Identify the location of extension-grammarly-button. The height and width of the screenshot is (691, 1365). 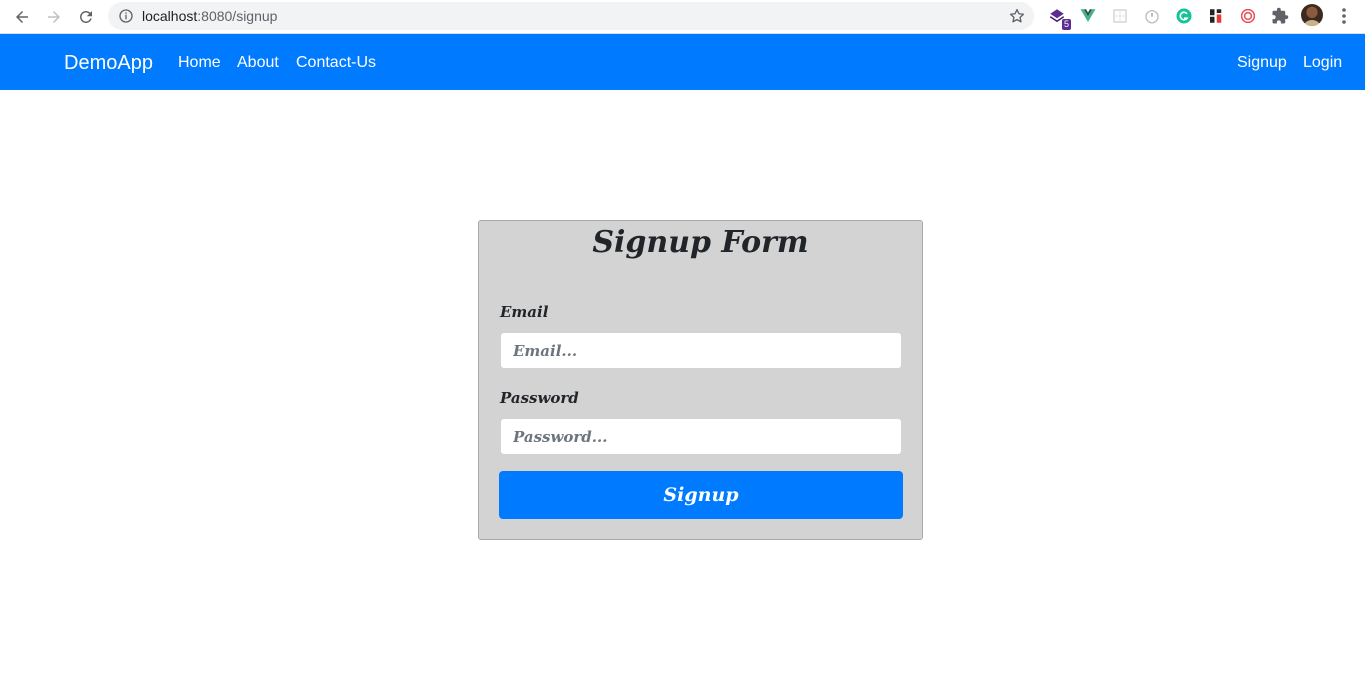
(1184, 16).